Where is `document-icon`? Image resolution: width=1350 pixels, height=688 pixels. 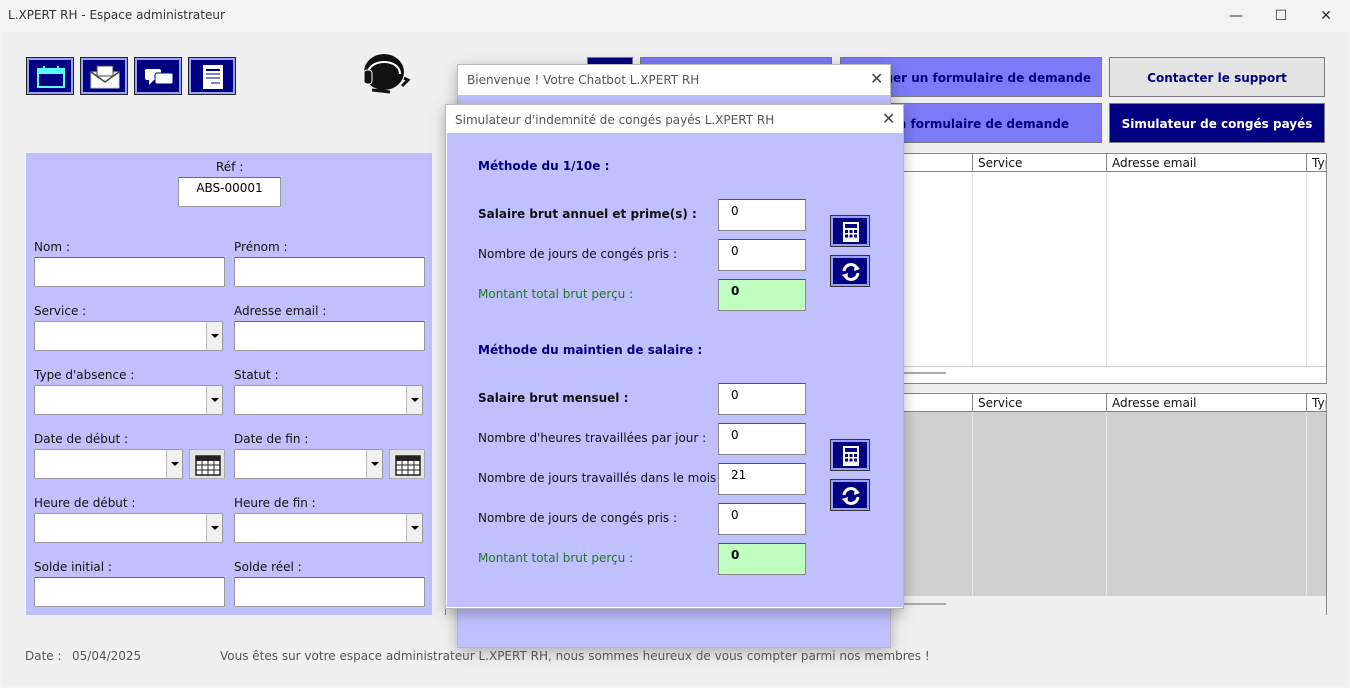
document-icon is located at coordinates (213, 77).